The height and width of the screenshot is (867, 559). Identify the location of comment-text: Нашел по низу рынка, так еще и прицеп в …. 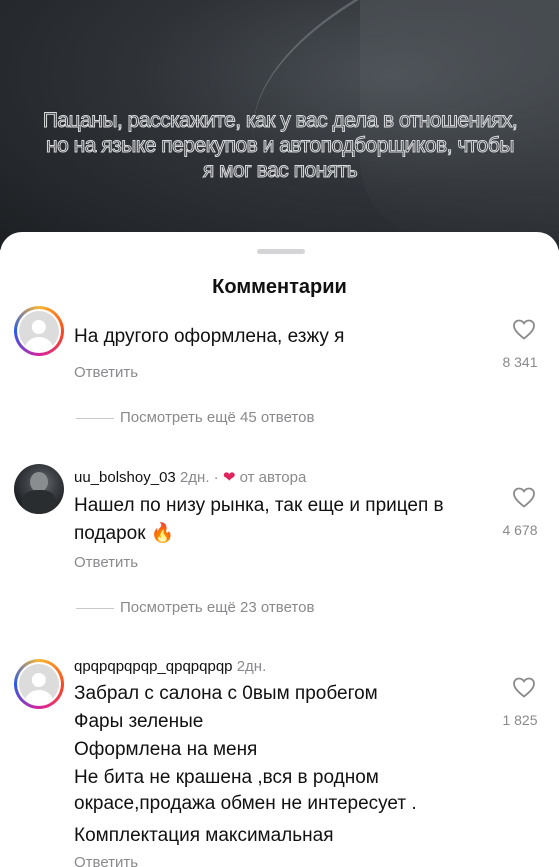
(259, 519).